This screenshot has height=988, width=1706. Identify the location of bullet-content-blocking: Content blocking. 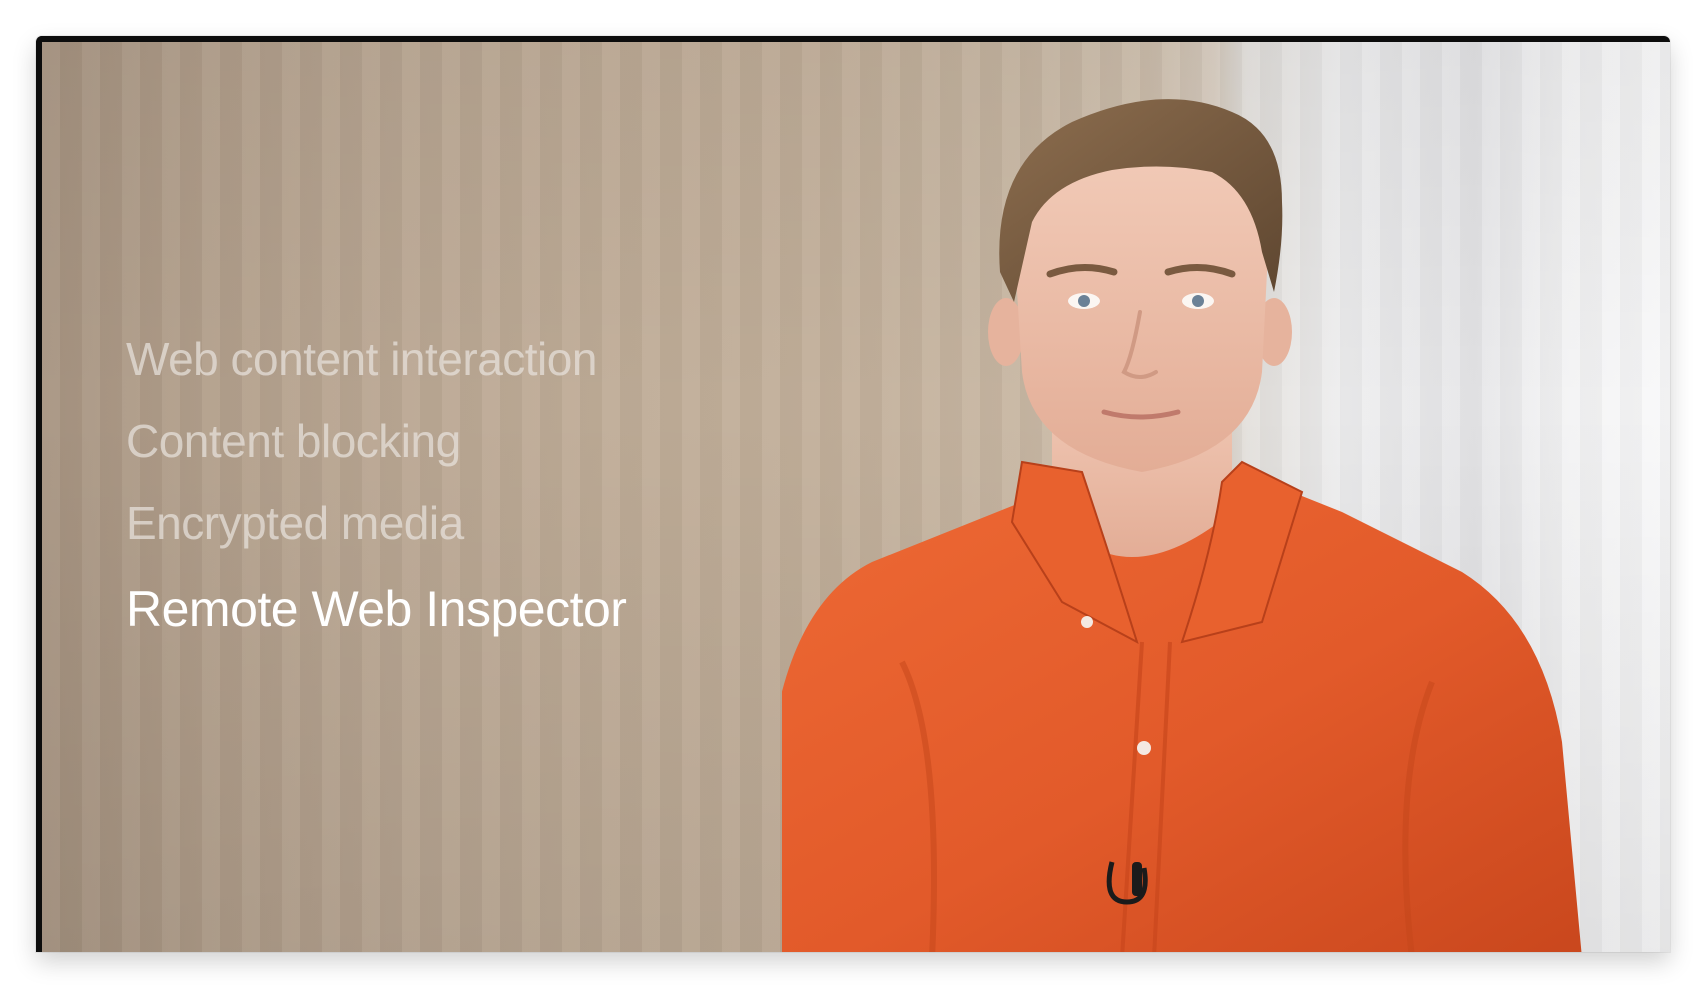
(293, 441).